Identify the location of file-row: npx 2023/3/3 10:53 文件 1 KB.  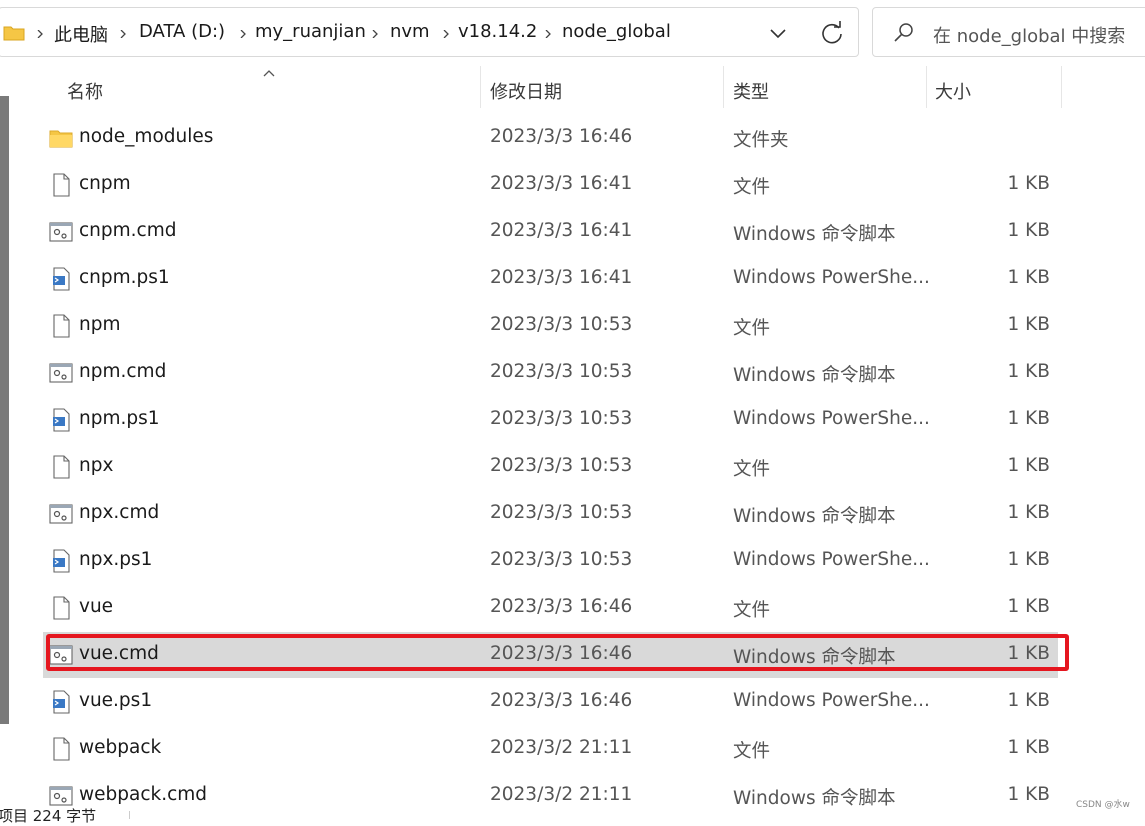
(550, 467).